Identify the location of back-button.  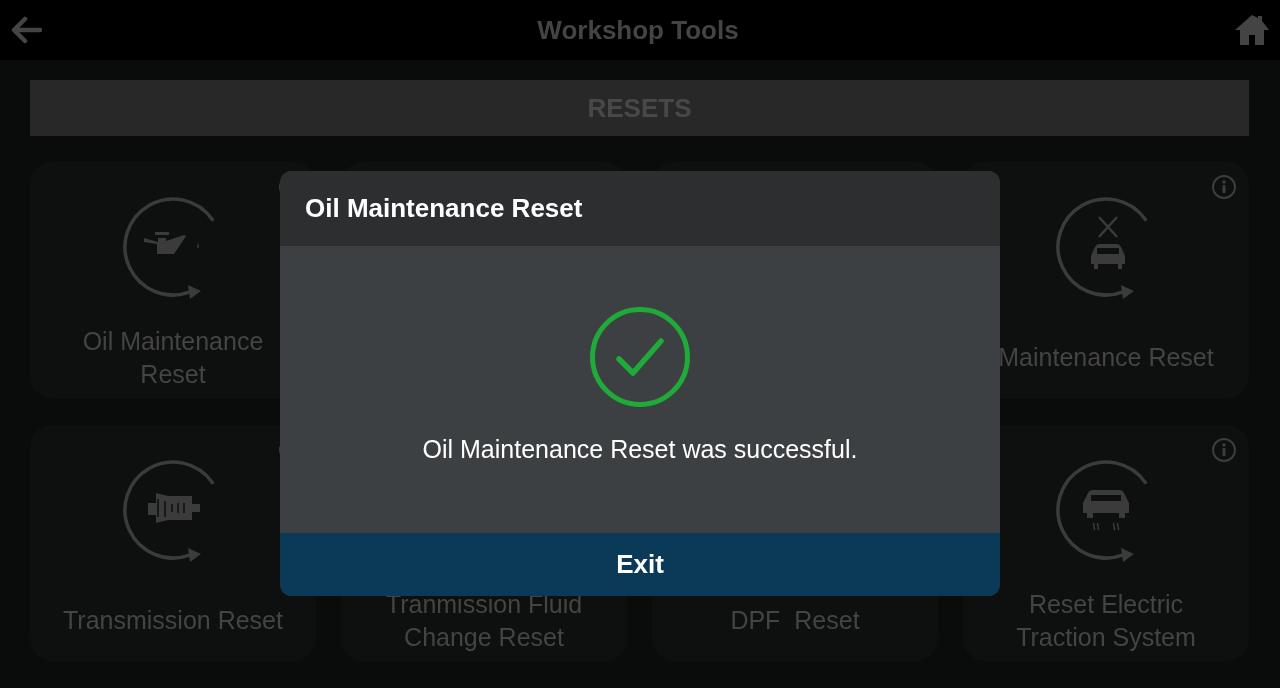
(26, 30).